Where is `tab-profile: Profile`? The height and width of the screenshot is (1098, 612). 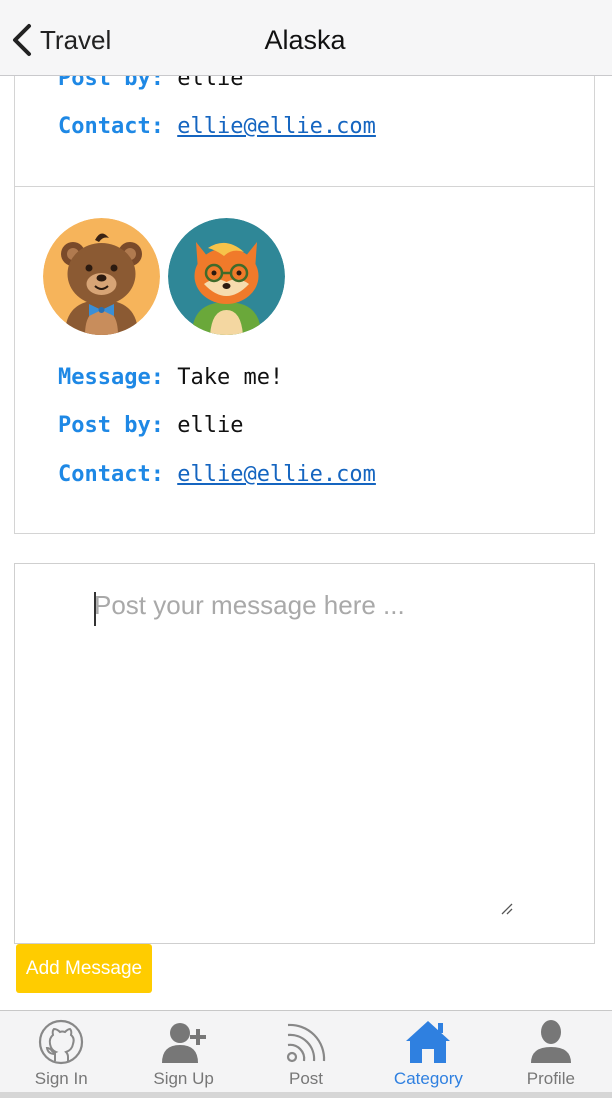 tab-profile: Profile is located at coordinates (551, 1054).